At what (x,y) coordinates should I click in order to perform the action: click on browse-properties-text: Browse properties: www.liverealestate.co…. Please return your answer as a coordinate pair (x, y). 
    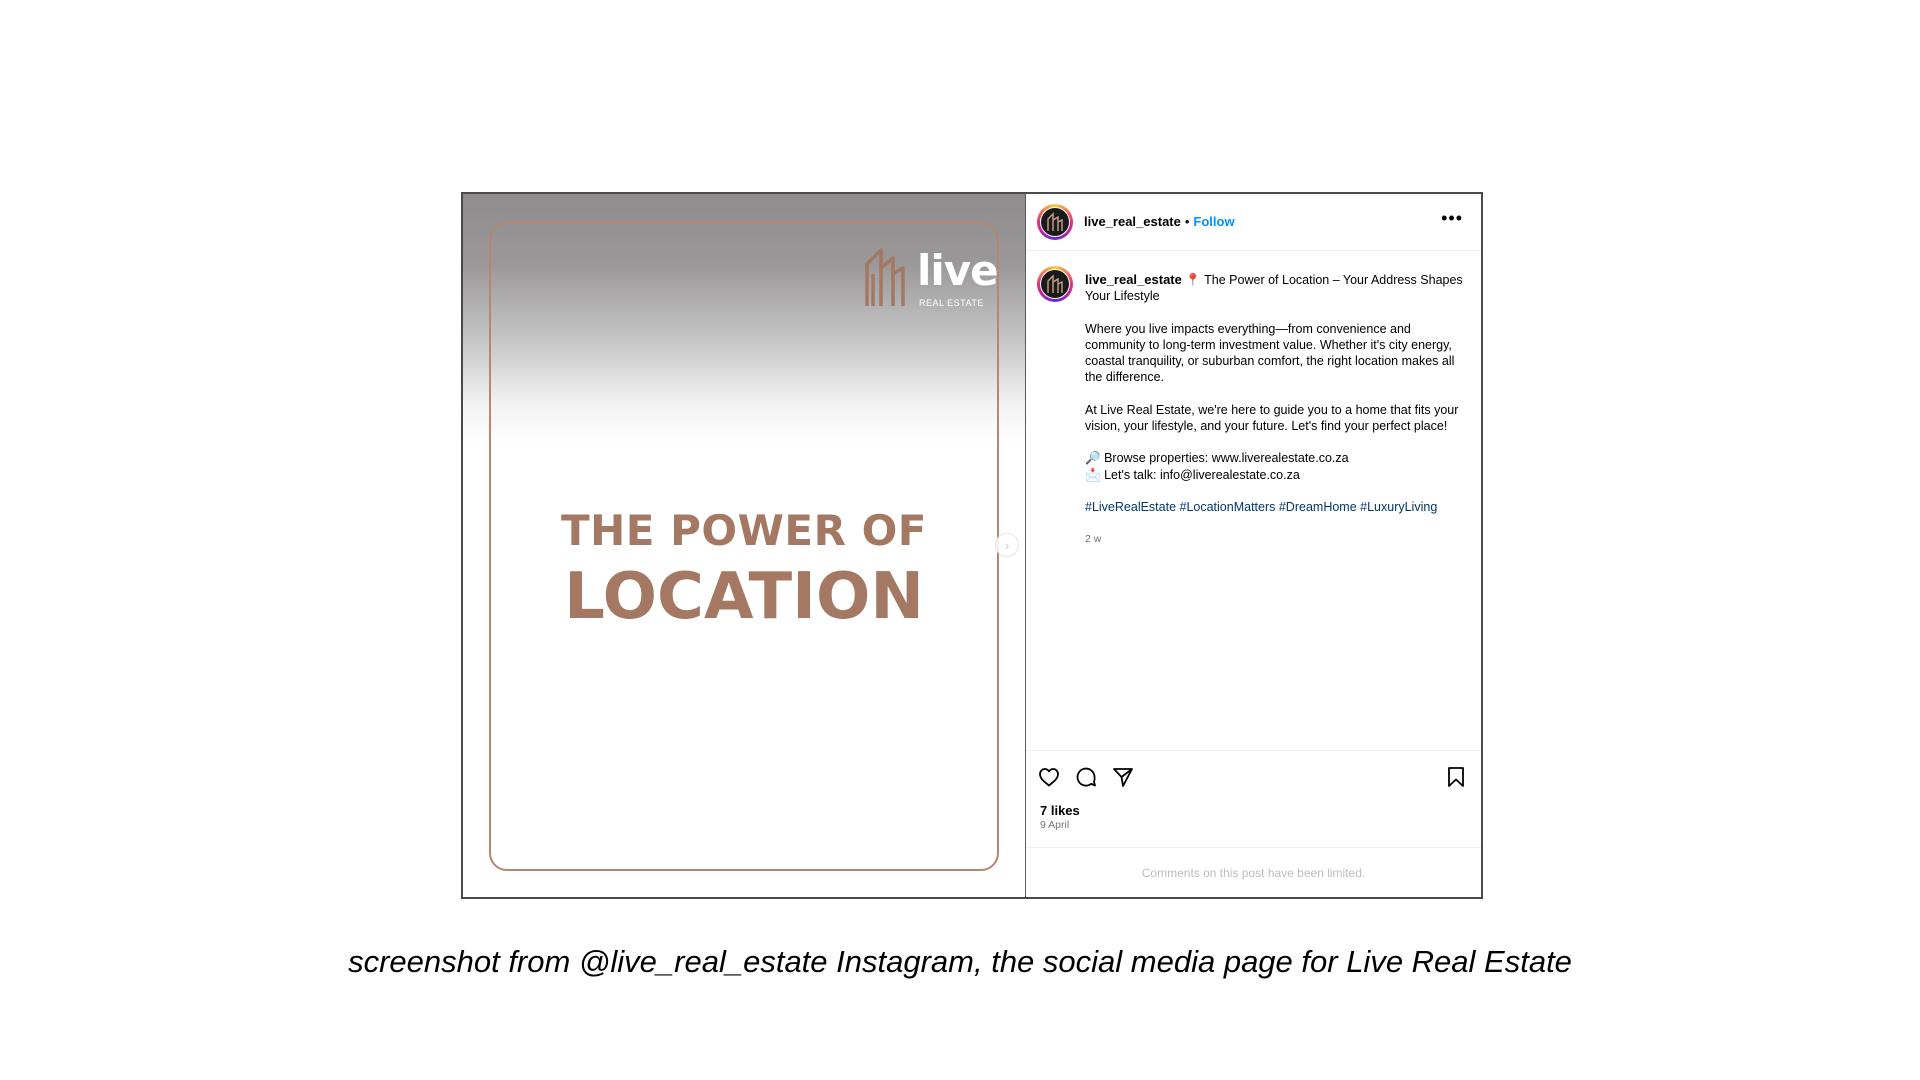
    Looking at the image, I should click on (1226, 458).